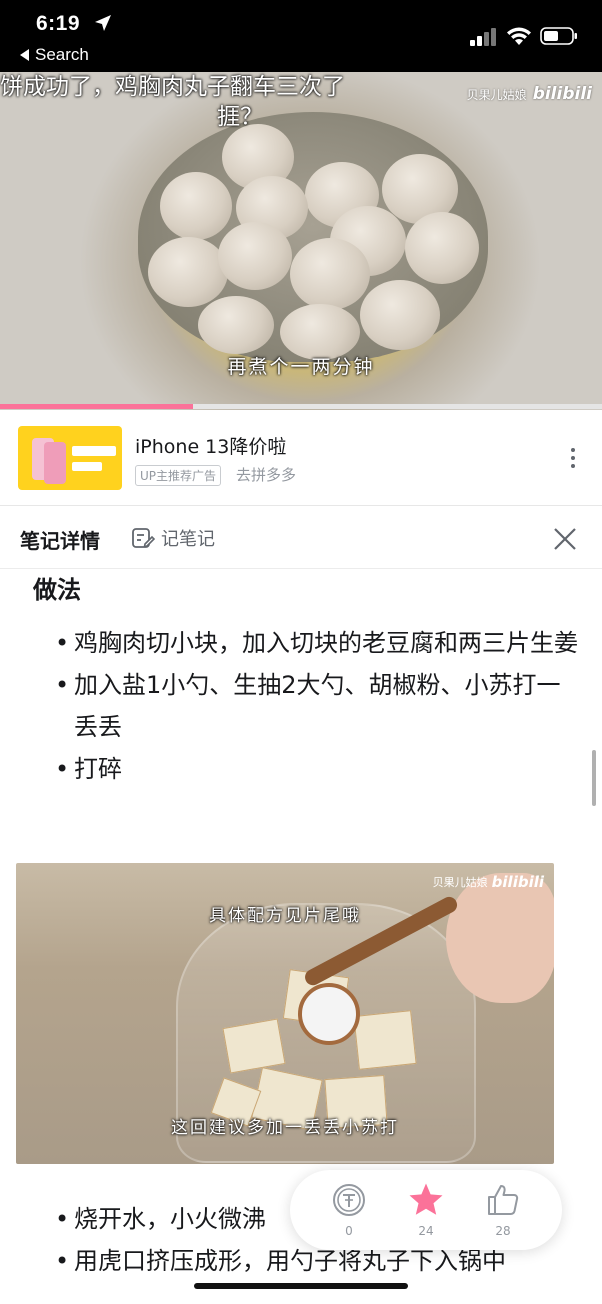 The width and height of the screenshot is (602, 1304). Describe the element at coordinates (317, 769) in the screenshot. I see `step-item: 打碎` at that location.